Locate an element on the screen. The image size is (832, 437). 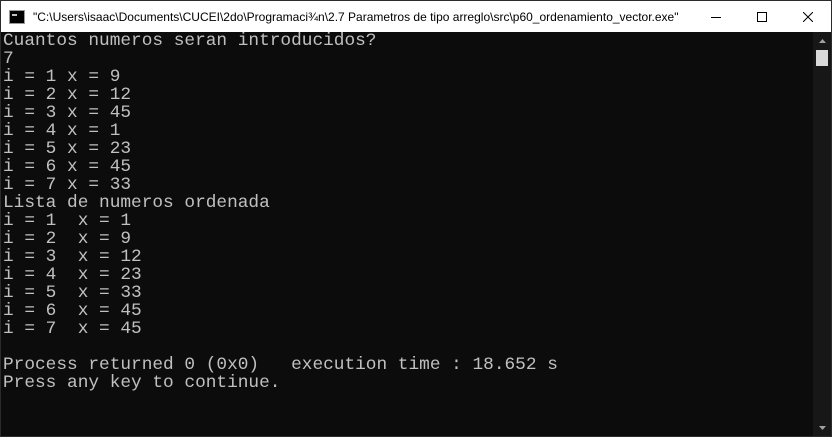
console-line: i = 1 x = 1 is located at coordinates (67, 221).